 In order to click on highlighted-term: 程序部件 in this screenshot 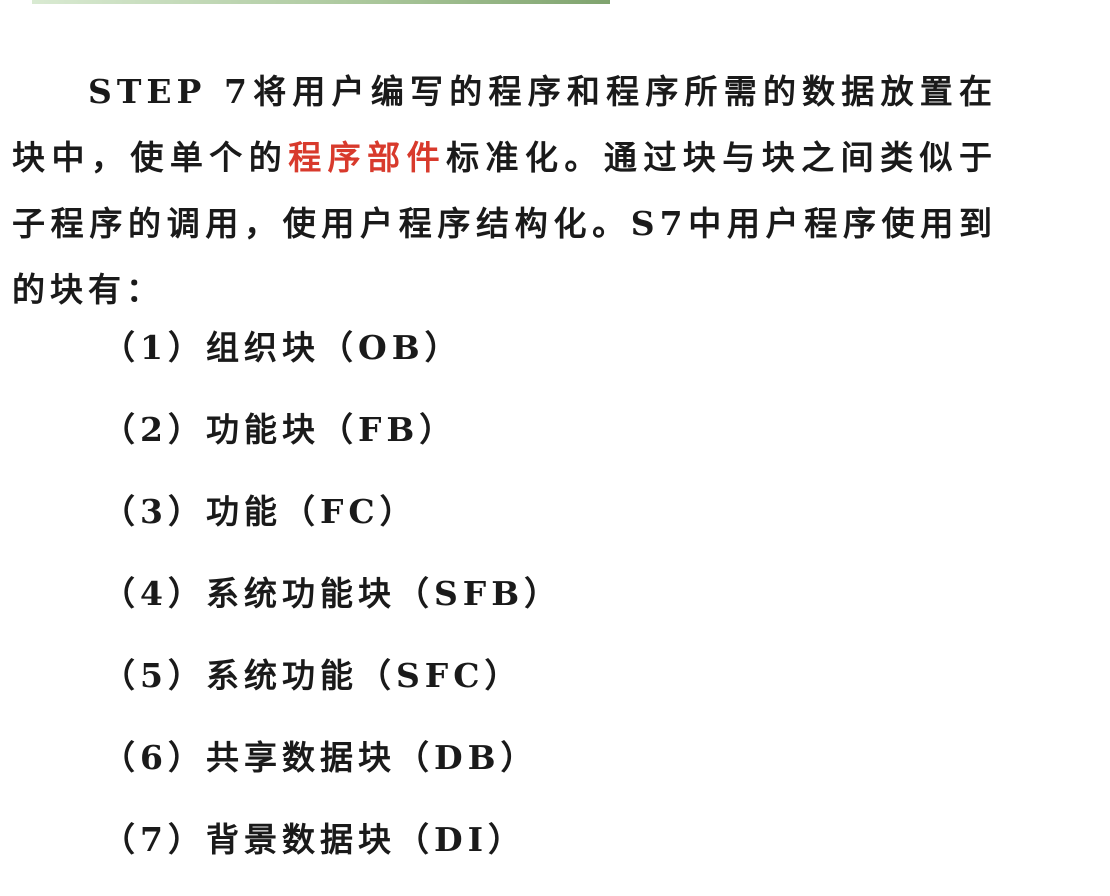, I will do `click(367, 157)`.